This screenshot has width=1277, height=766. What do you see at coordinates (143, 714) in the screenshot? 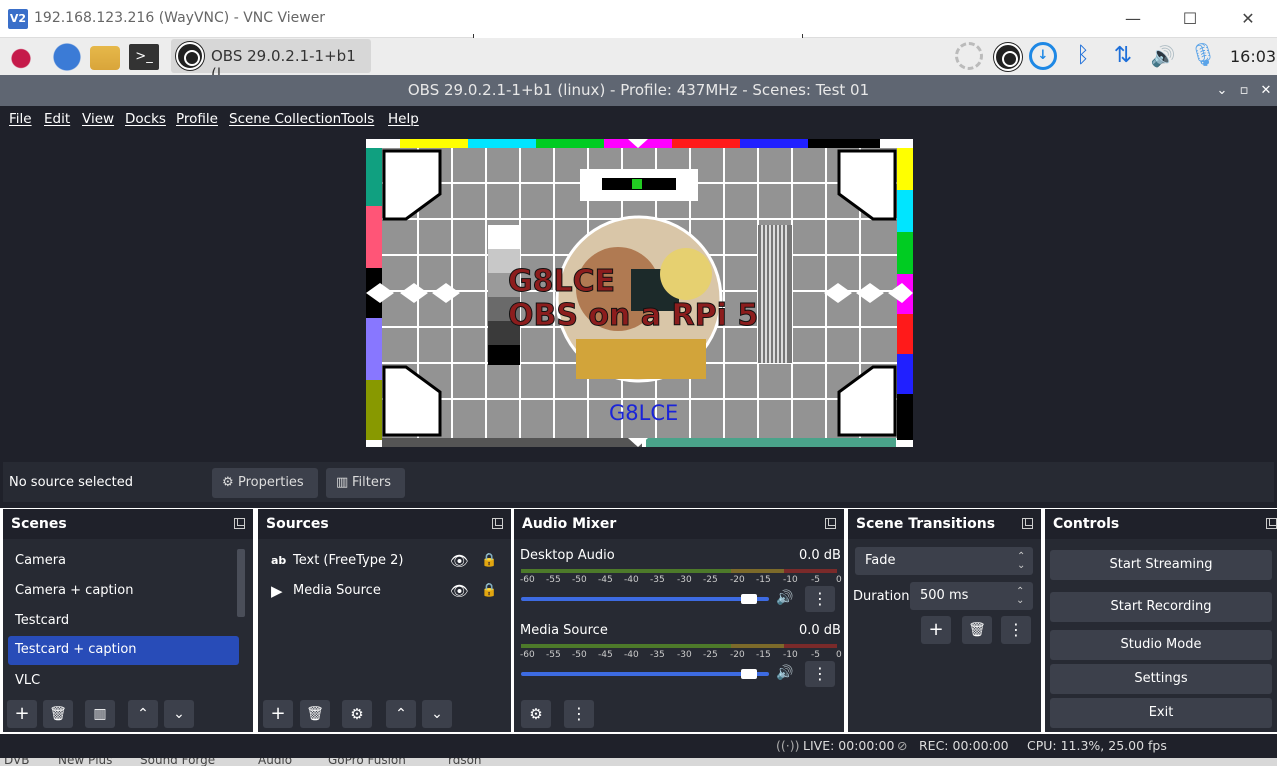
I see `move-scene-up-button: ⌃` at bounding box center [143, 714].